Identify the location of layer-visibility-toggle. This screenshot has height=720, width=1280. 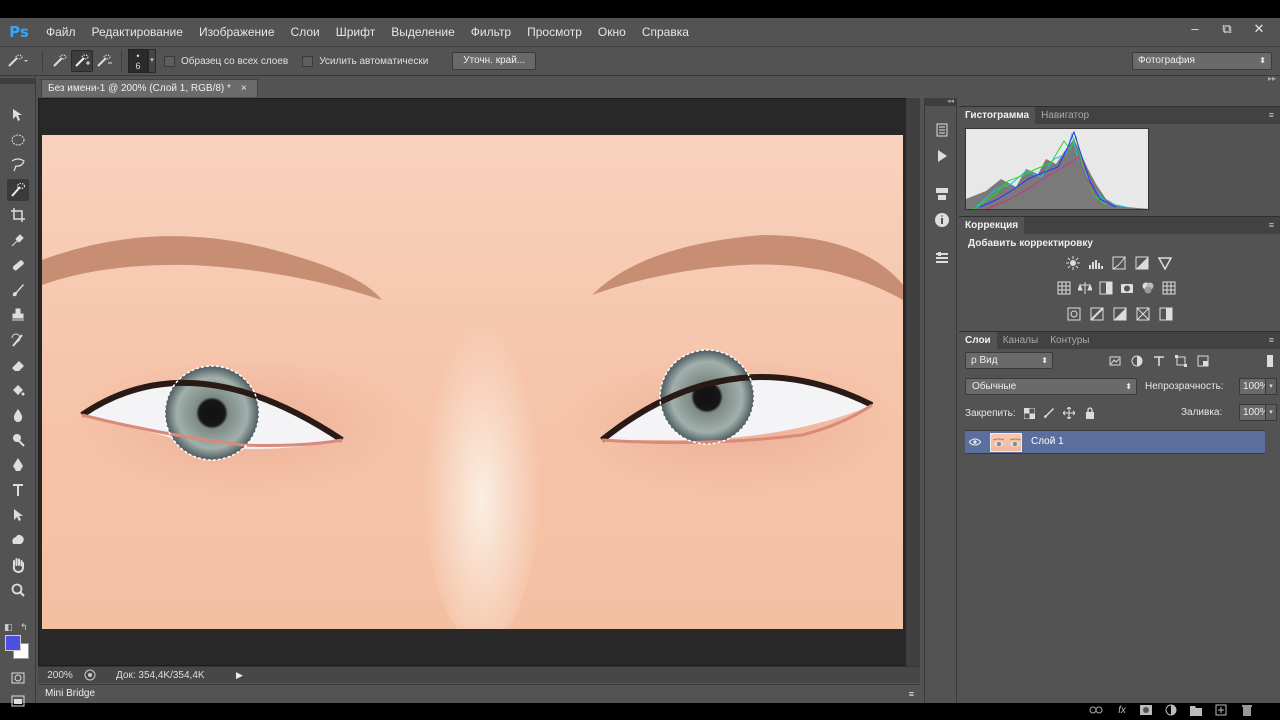
(975, 442).